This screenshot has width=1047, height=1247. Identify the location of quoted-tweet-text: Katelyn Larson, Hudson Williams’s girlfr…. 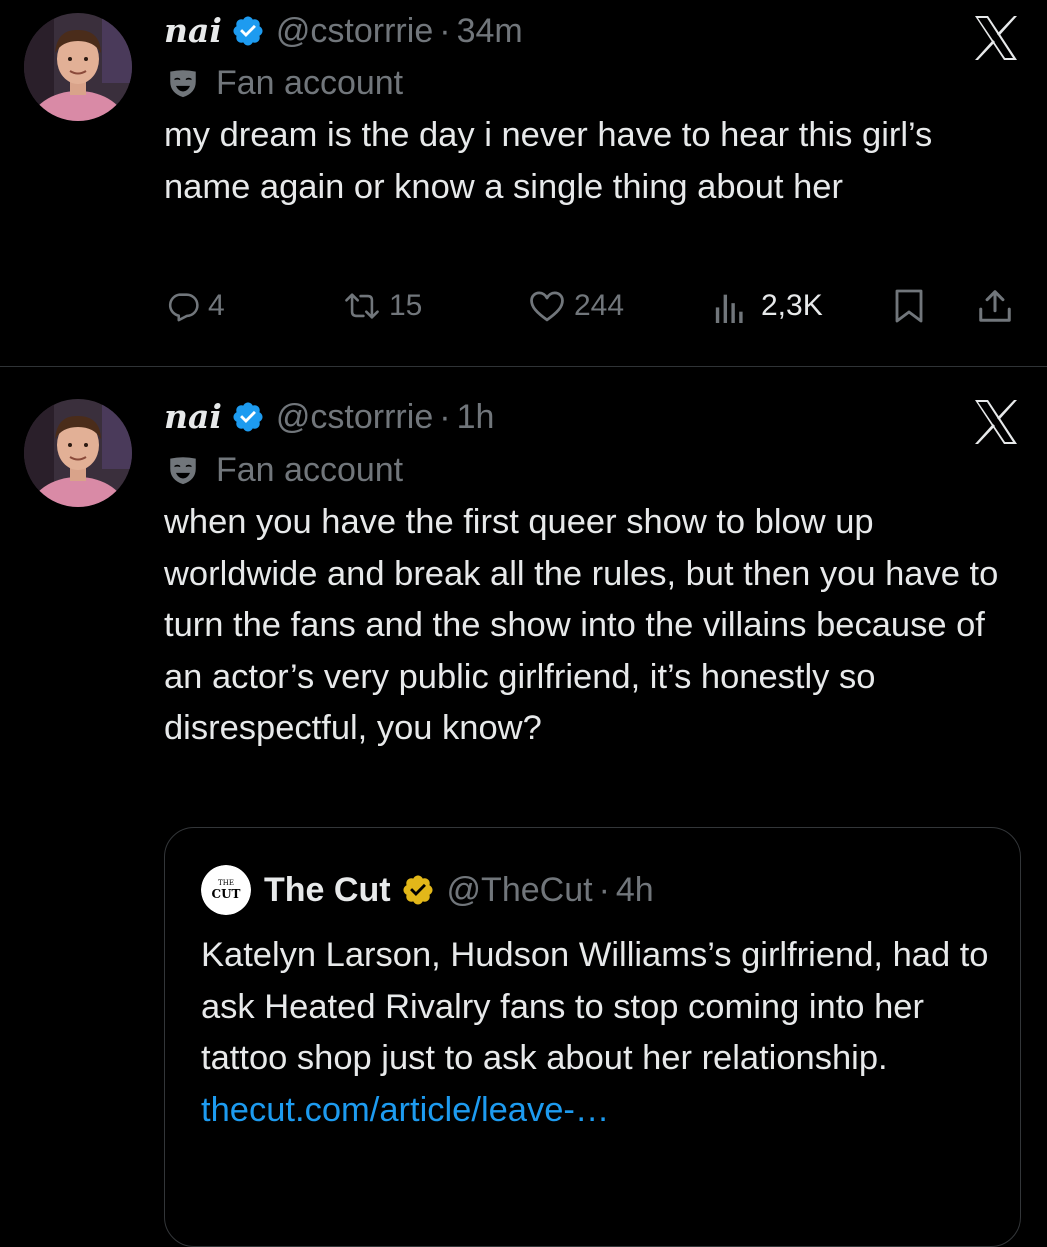
(596, 1033).